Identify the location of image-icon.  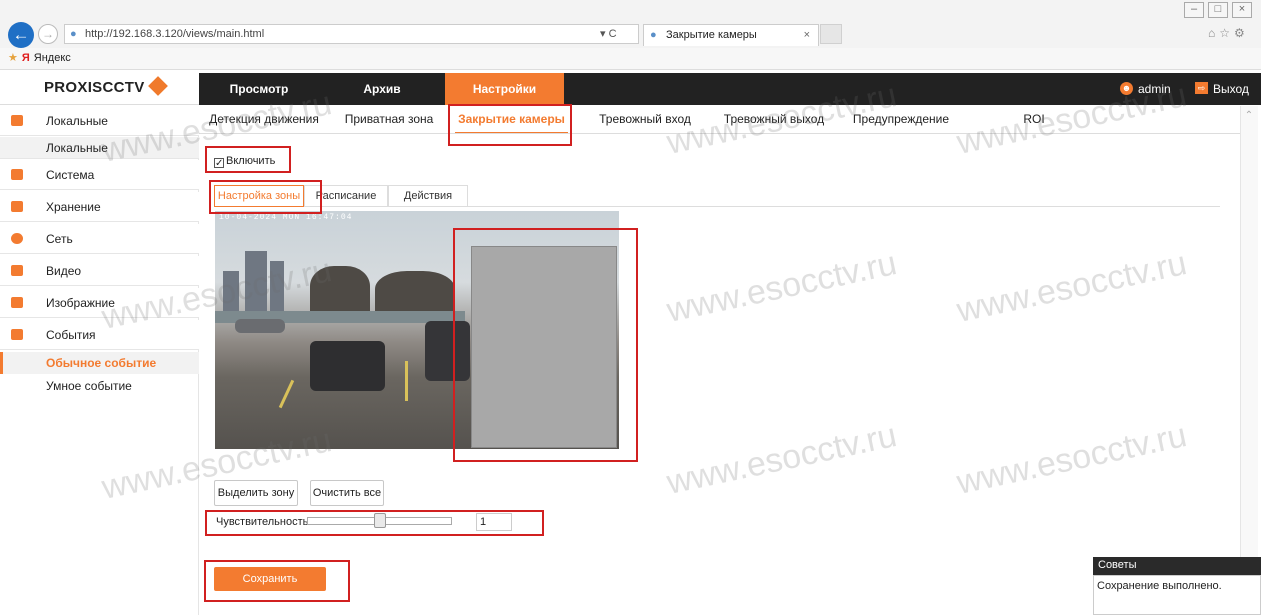
(17, 302).